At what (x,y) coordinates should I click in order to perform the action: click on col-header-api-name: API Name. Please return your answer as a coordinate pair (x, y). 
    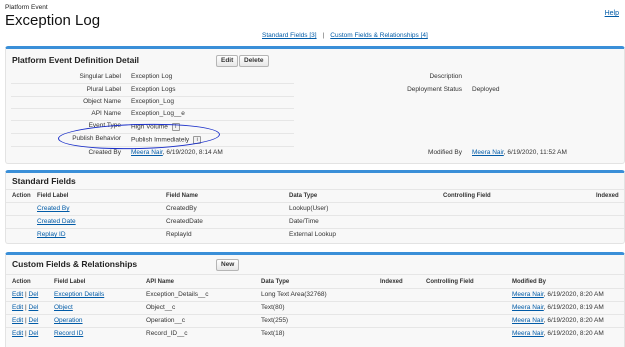
    Looking at the image, I should click on (160, 282).